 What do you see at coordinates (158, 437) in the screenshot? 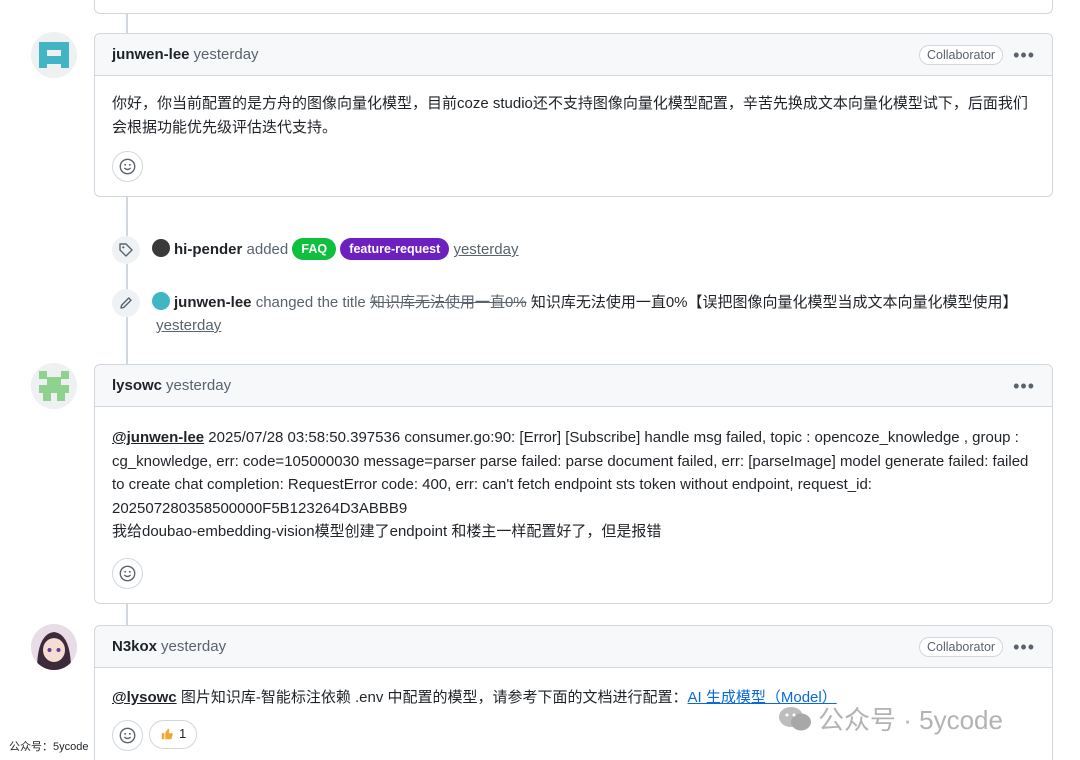
I see `user-mention: @junwen-lee` at bounding box center [158, 437].